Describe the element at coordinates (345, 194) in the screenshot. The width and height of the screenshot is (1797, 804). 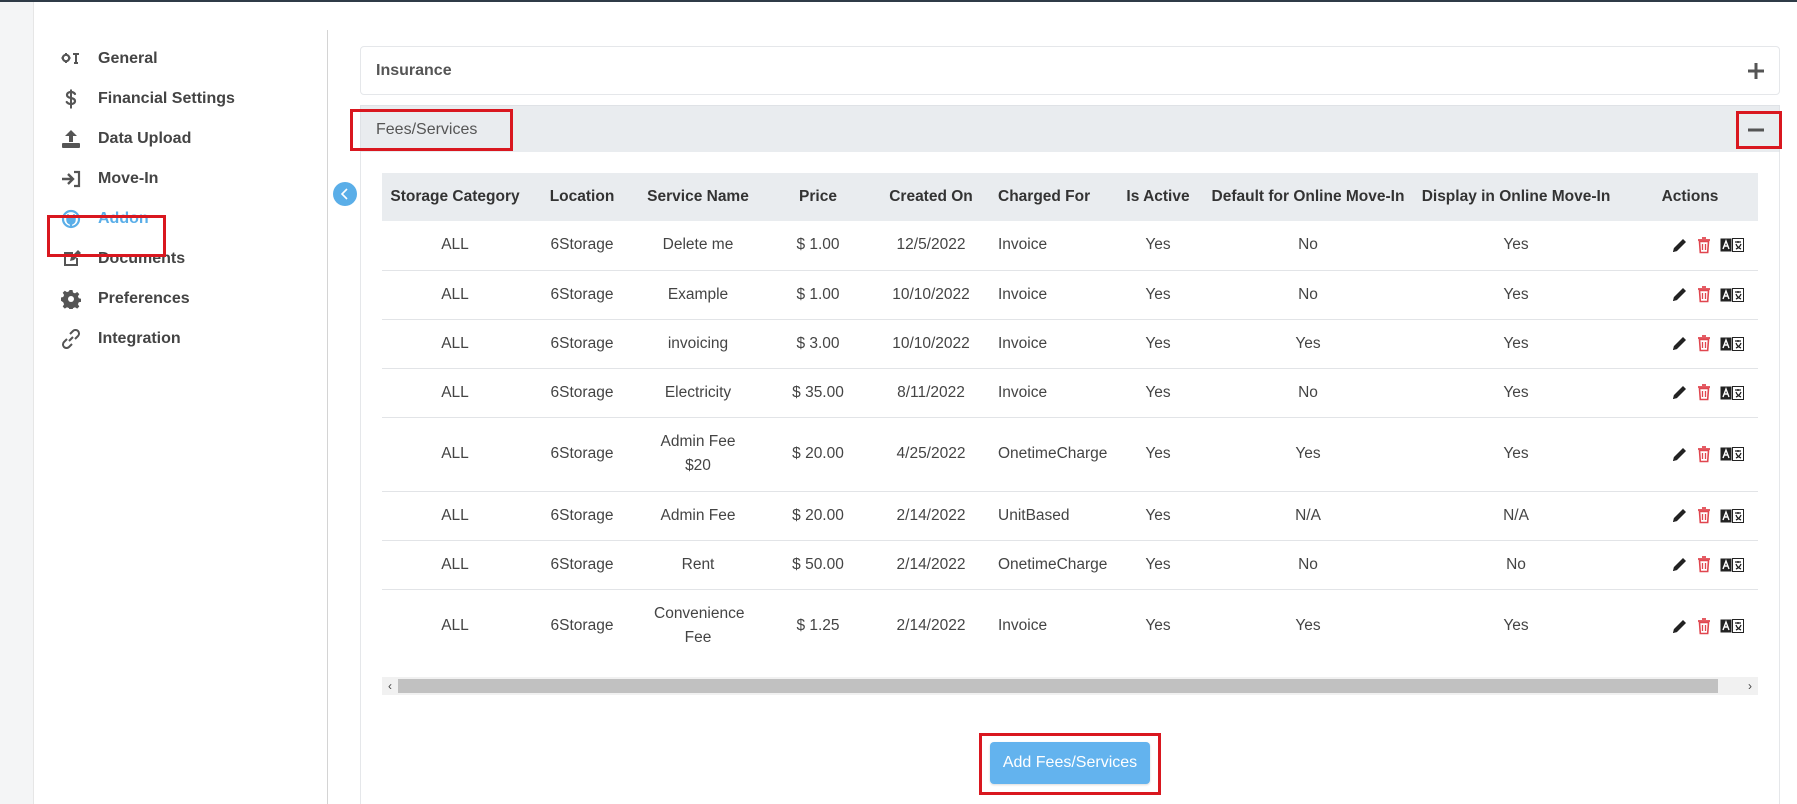
I see `collapse-sidebar-button` at that location.